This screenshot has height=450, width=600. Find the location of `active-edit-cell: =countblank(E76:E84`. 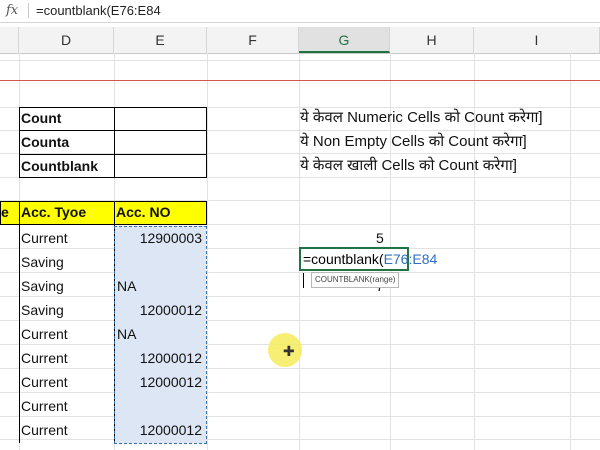

active-edit-cell: =countblank(E76:E84 is located at coordinates (368, 267).